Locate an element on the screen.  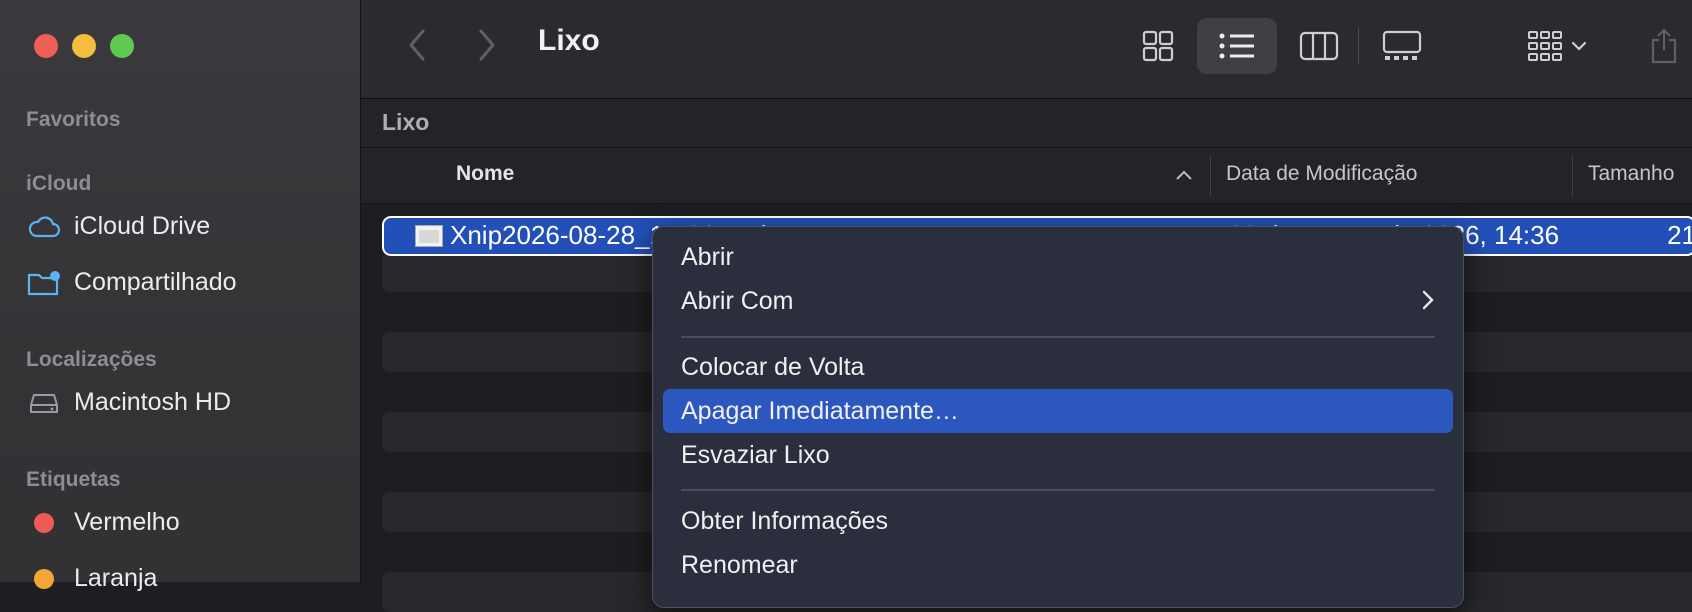
sidebar-item-label: Vermelho is located at coordinates (127, 522).